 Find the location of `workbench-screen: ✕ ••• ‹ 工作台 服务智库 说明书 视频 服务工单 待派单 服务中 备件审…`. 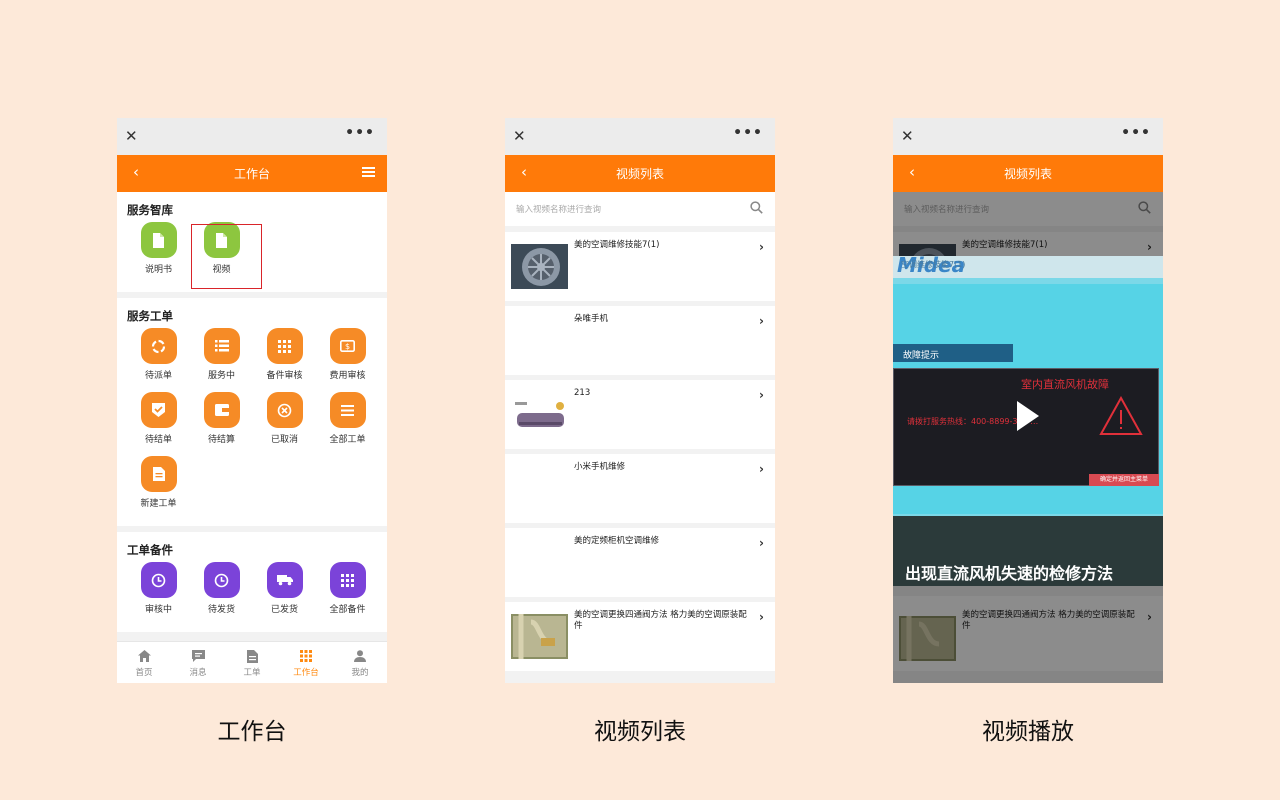

workbench-screen: ✕ ••• ‹ 工作台 服务智库 说明书 视频 服务工单 待派单 服务中 备件审… is located at coordinates (252, 400).